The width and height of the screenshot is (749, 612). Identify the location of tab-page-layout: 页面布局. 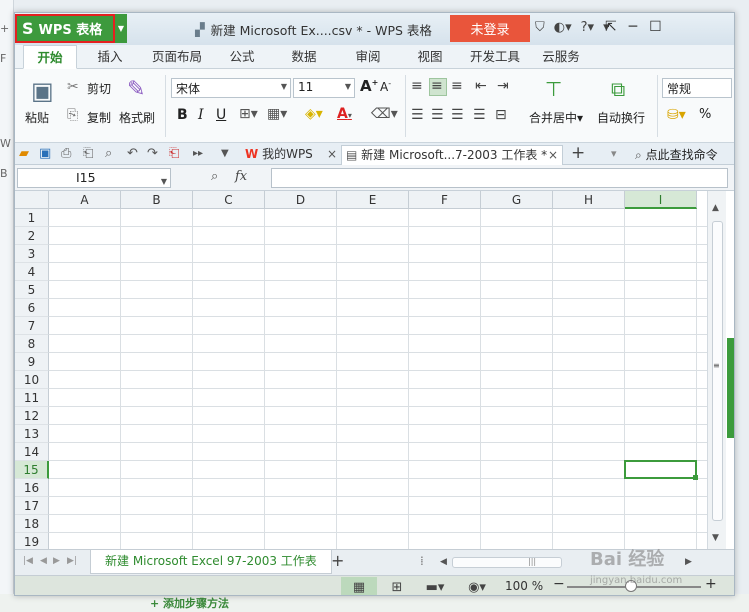
(177, 57).